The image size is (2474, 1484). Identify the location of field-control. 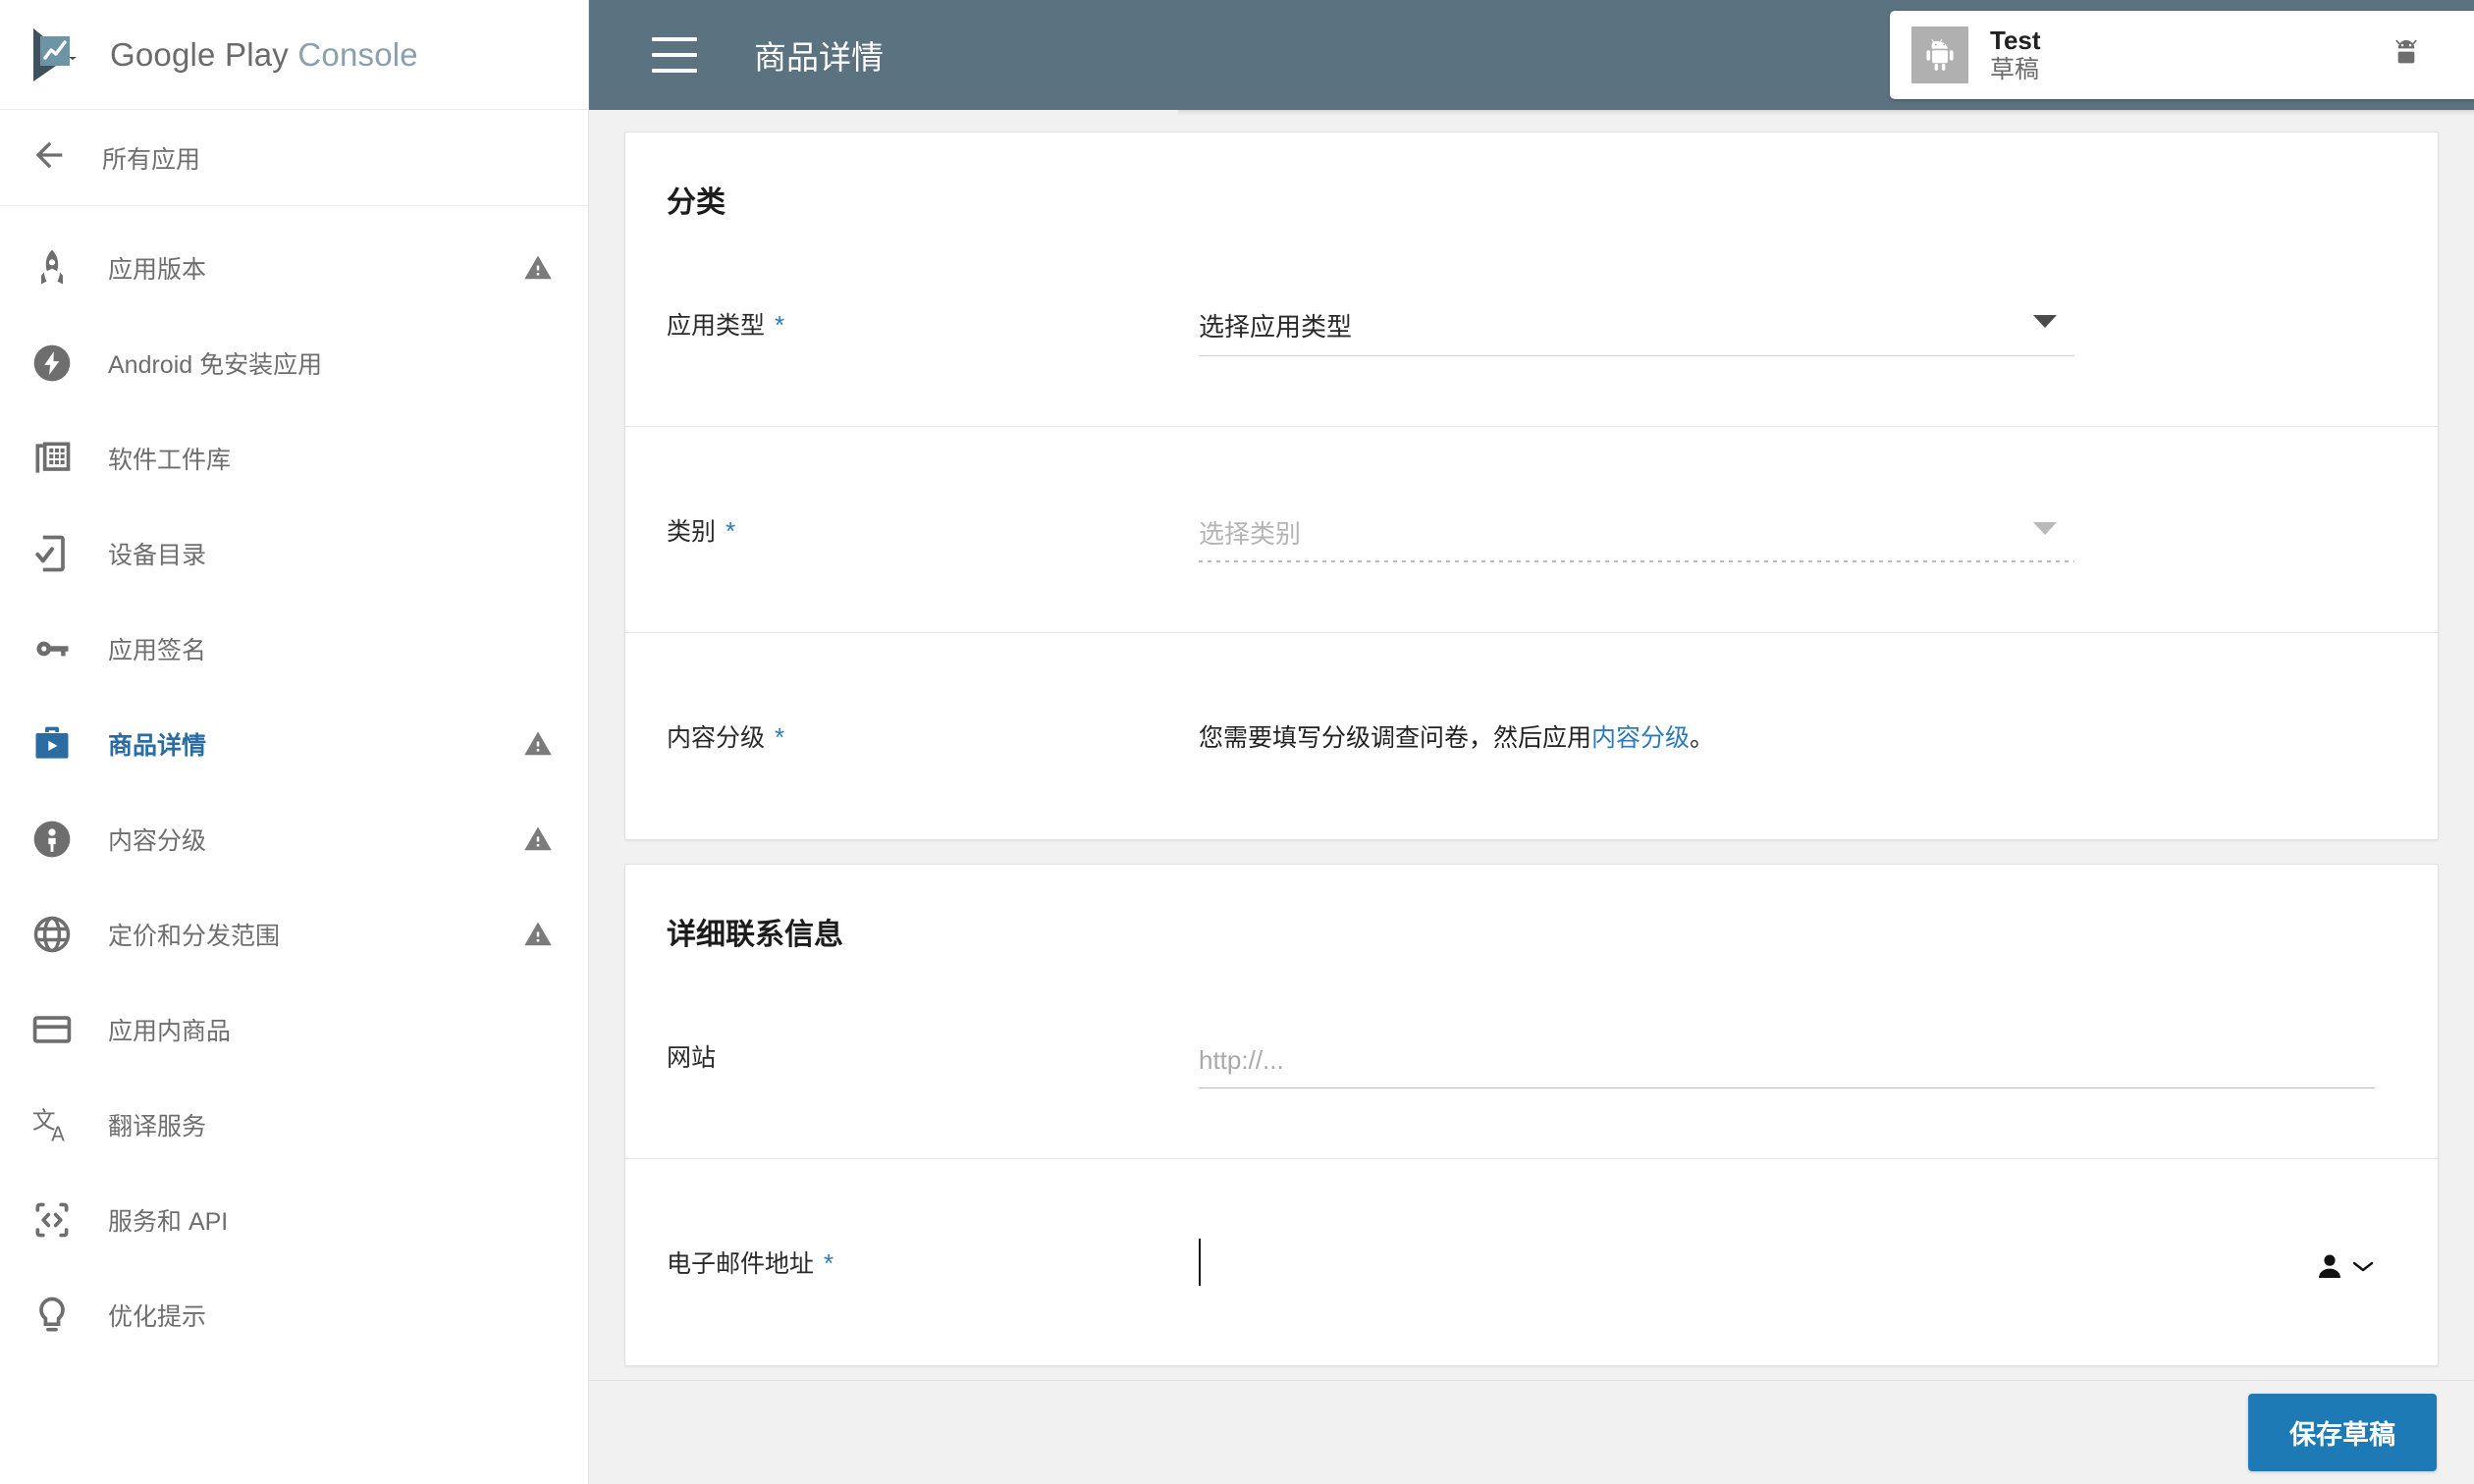
(1798, 1262).